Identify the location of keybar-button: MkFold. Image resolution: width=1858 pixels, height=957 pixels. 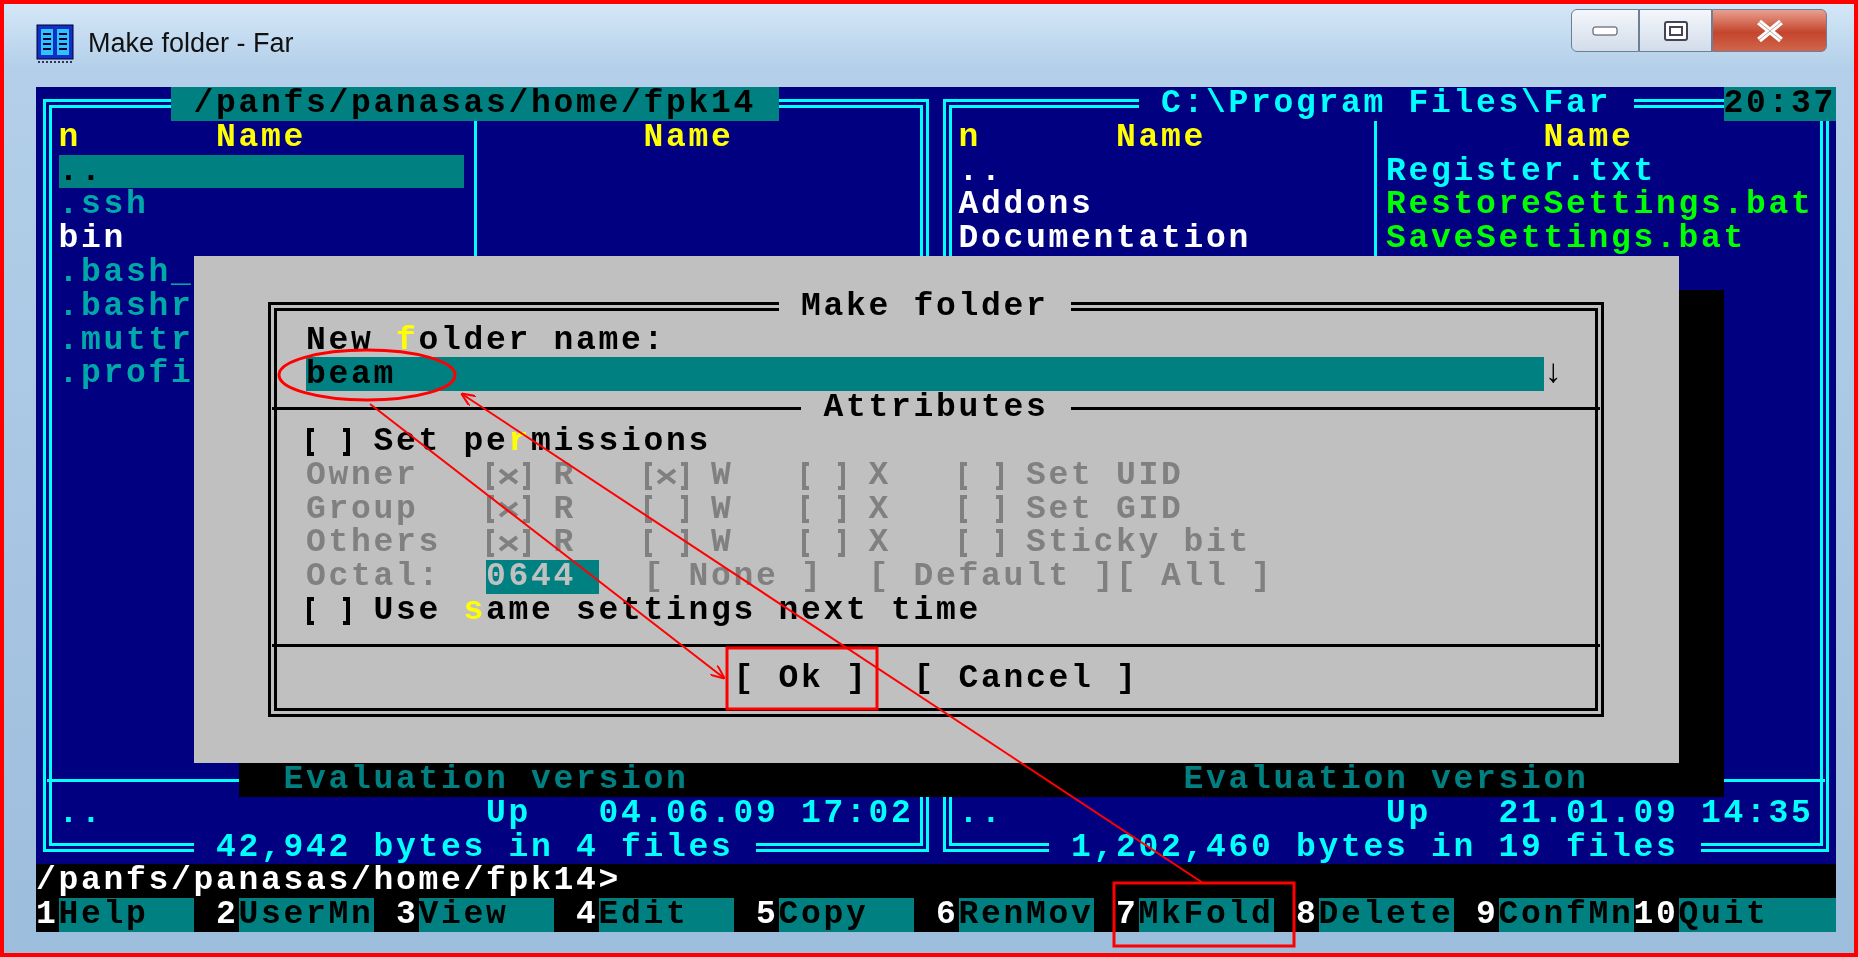
(1206, 915).